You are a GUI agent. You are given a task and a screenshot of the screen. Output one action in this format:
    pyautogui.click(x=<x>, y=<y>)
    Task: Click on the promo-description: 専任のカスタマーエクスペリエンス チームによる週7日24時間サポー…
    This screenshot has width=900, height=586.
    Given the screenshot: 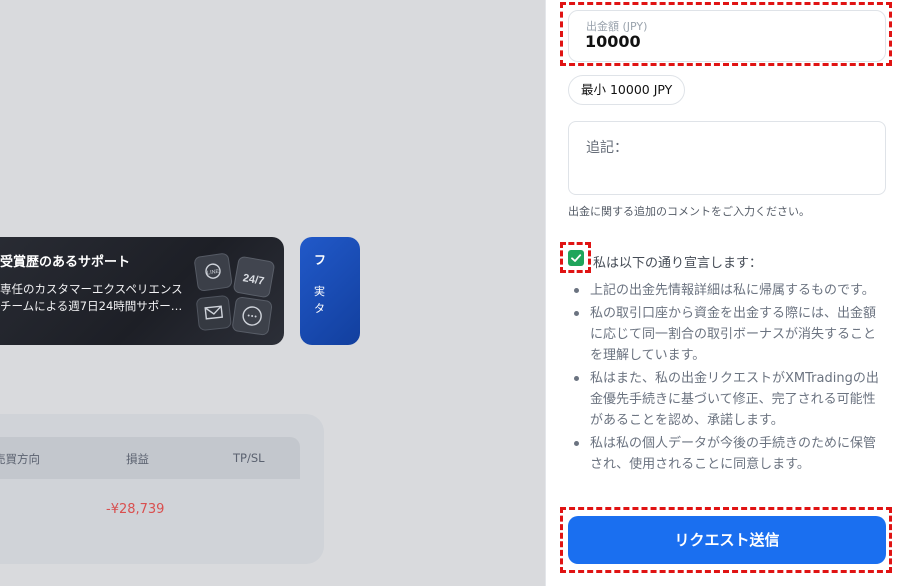 What is the action you would take?
    pyautogui.click(x=91, y=297)
    